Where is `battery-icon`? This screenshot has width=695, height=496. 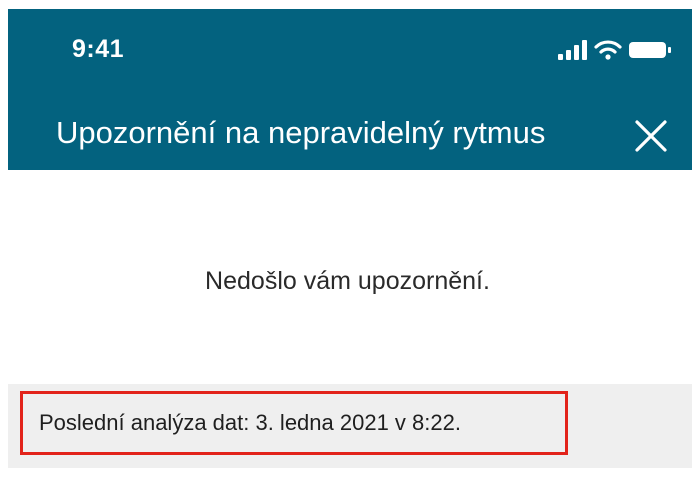 battery-icon is located at coordinates (650, 50).